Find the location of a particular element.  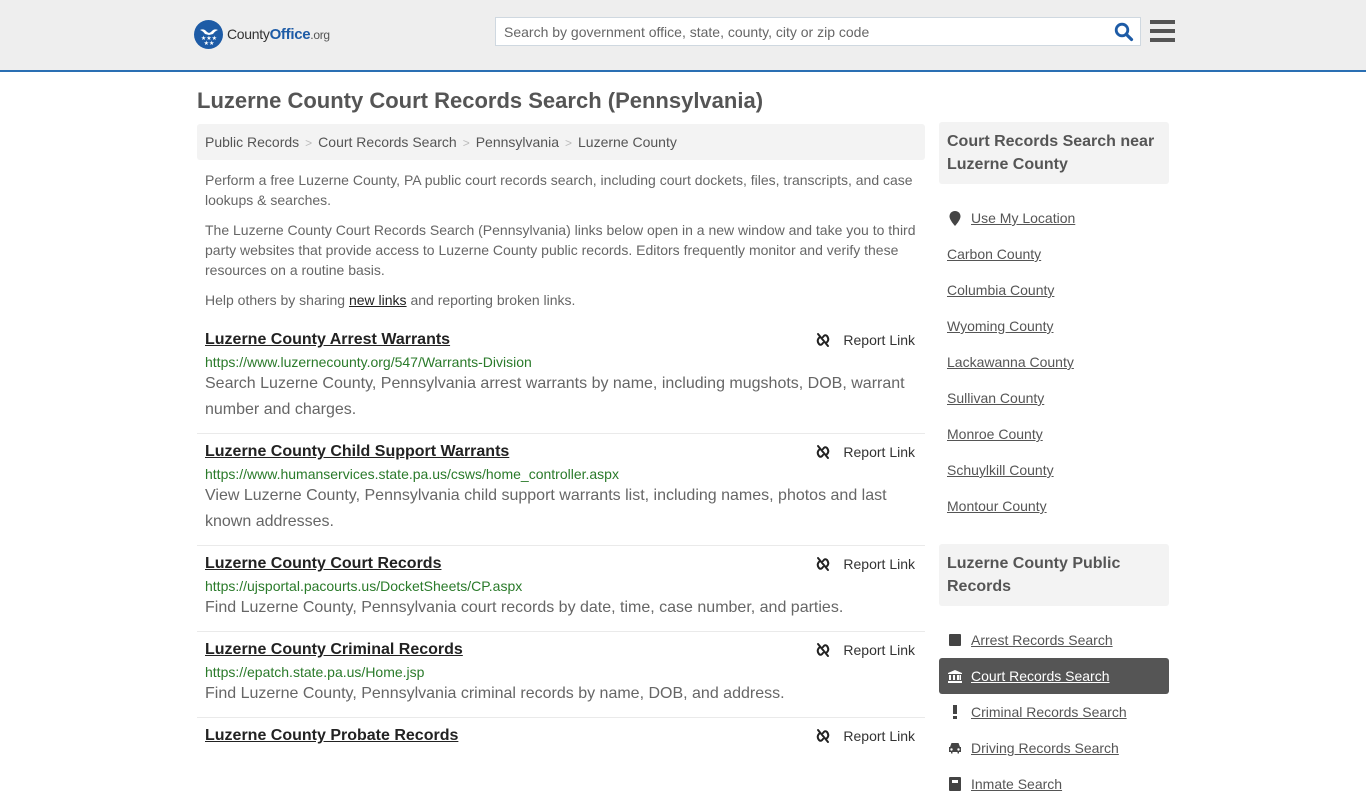

nearby-county-item: Montour County is located at coordinates (1054, 506).